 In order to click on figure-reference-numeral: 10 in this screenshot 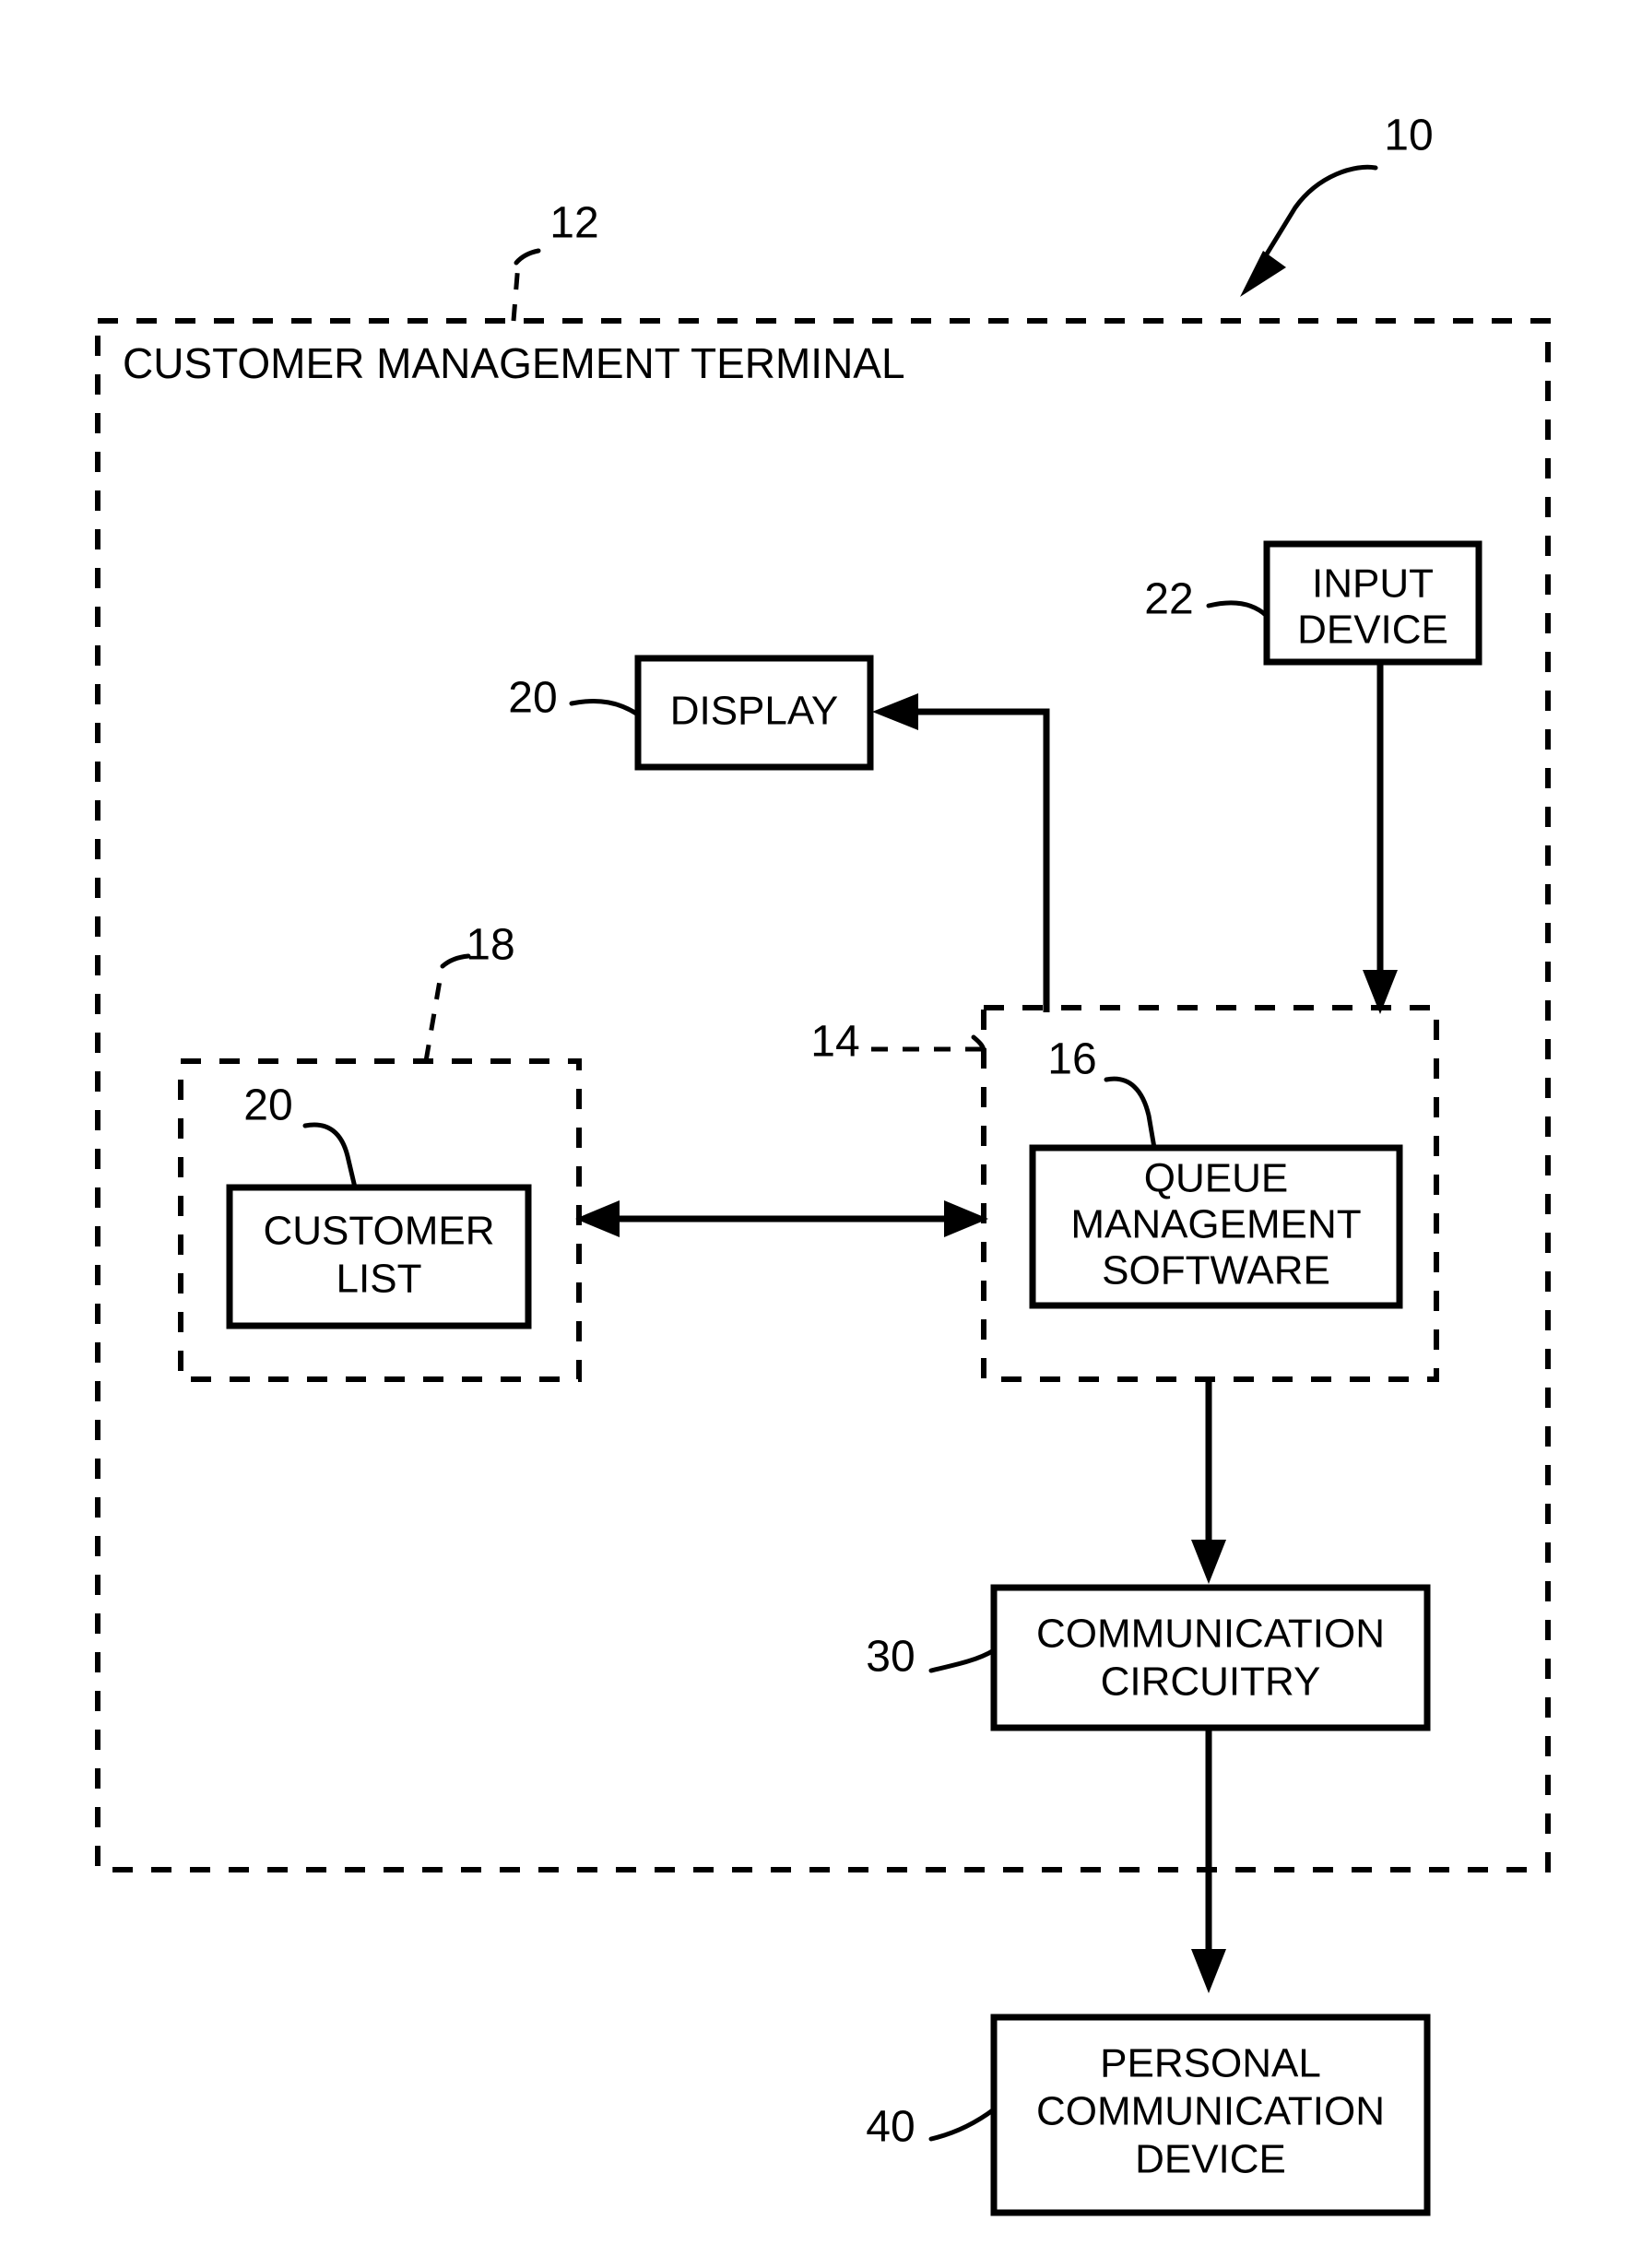, I will do `click(1408, 136)`.